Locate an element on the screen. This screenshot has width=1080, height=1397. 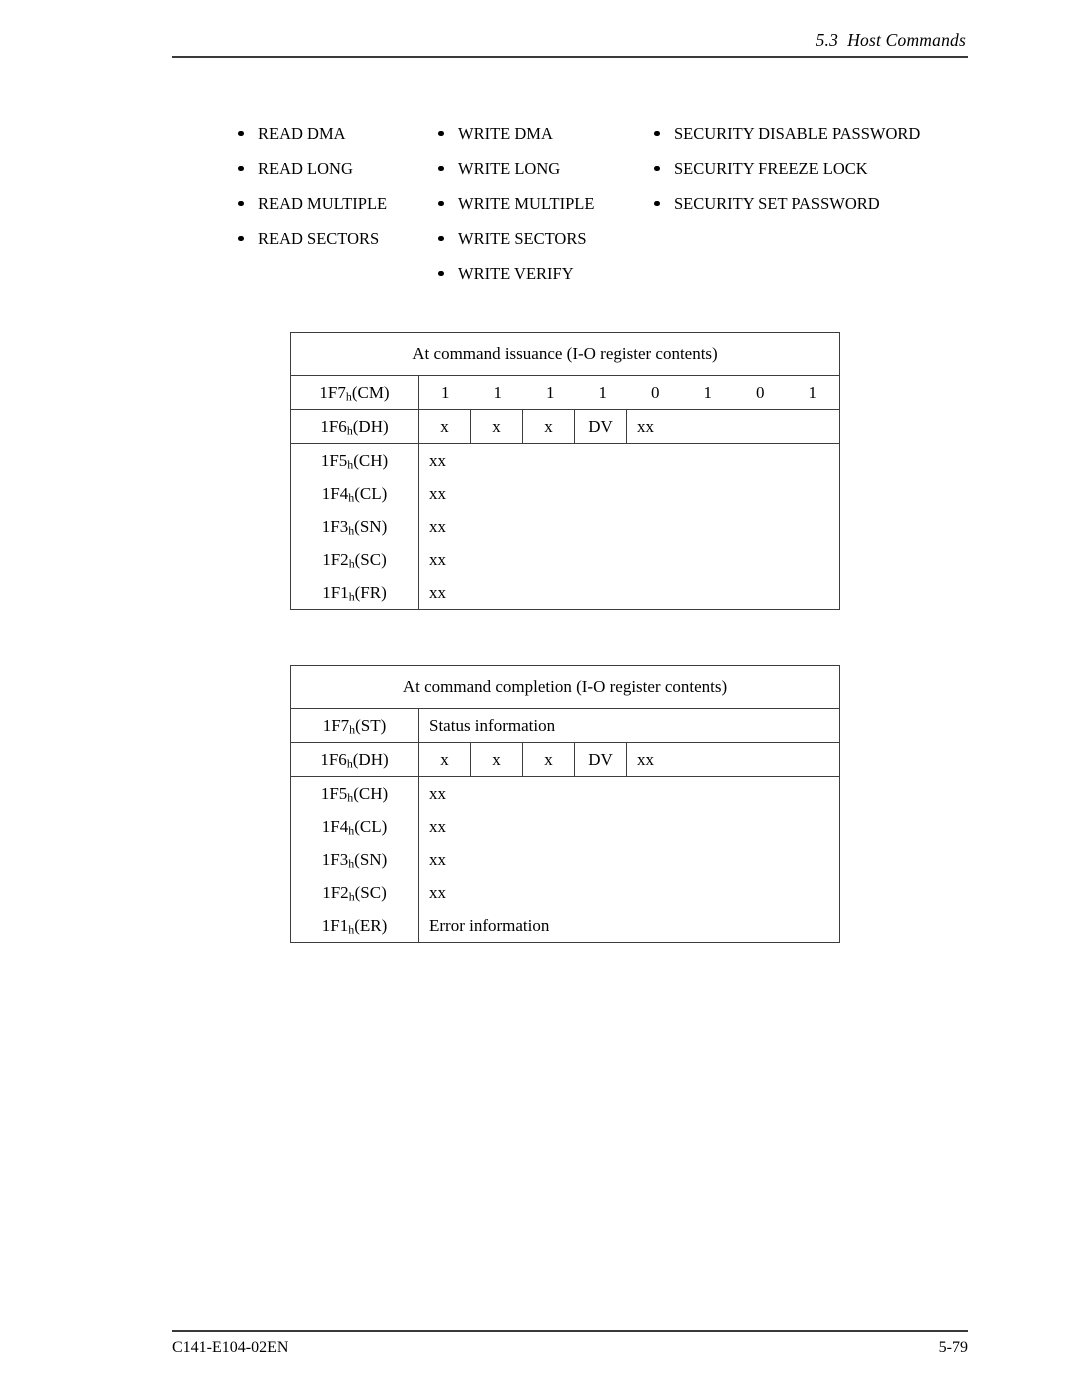
footer-row: C141-E104-02EN 5-79 is located at coordinates (570, 1348).